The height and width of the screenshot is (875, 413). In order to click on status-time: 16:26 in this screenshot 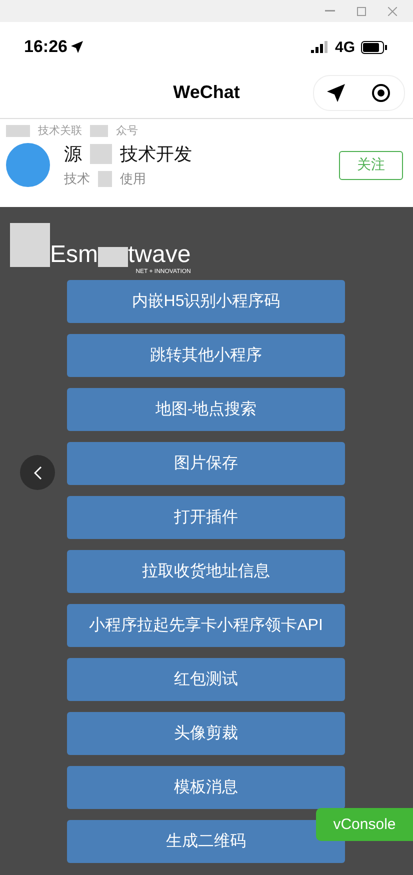, I will do `click(54, 47)`.